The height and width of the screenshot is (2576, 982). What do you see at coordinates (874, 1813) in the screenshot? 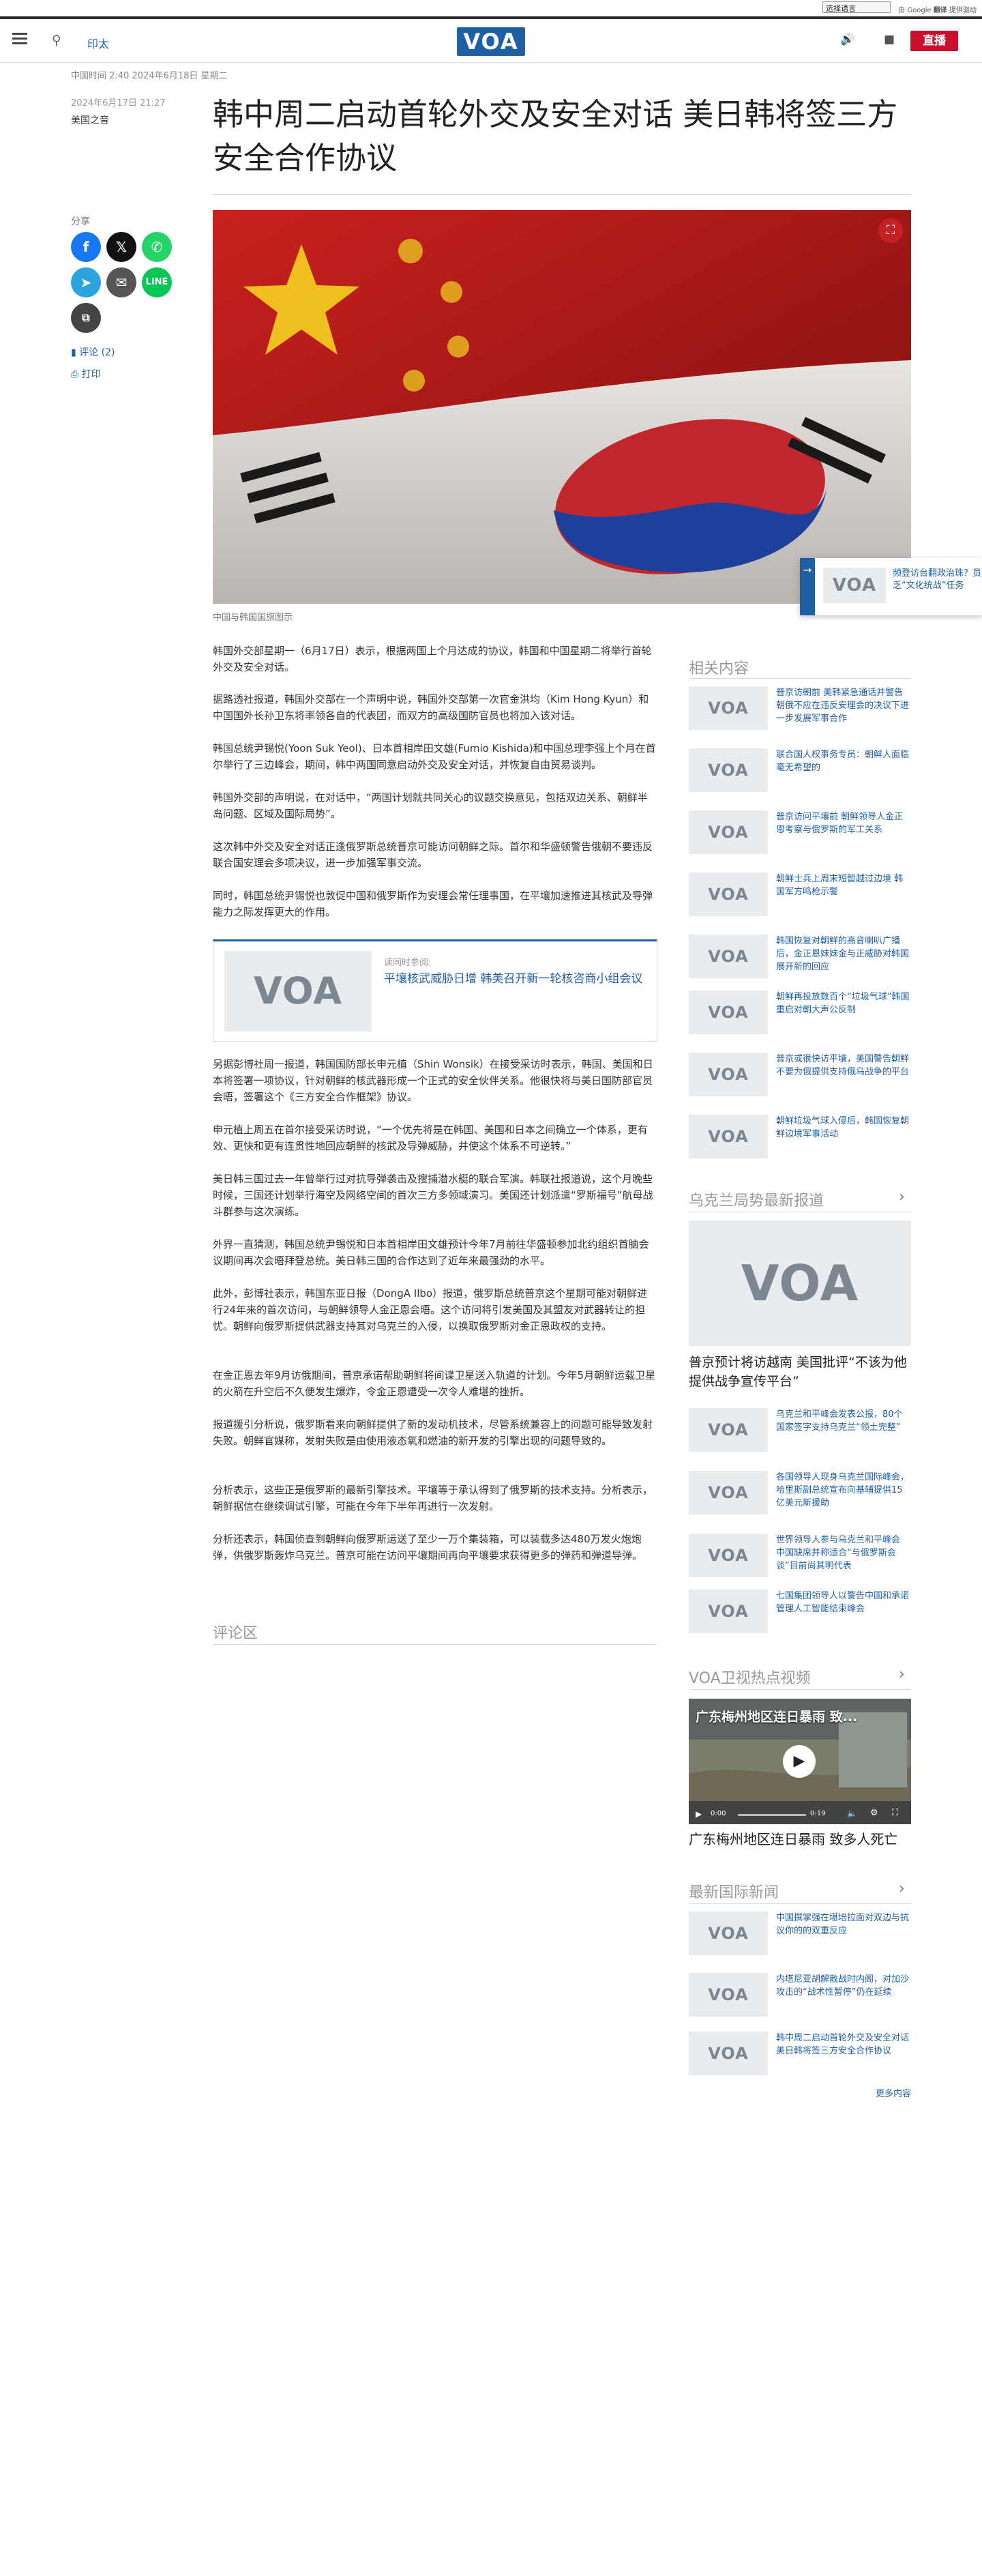
I see `settings-icon: ⚙` at bounding box center [874, 1813].